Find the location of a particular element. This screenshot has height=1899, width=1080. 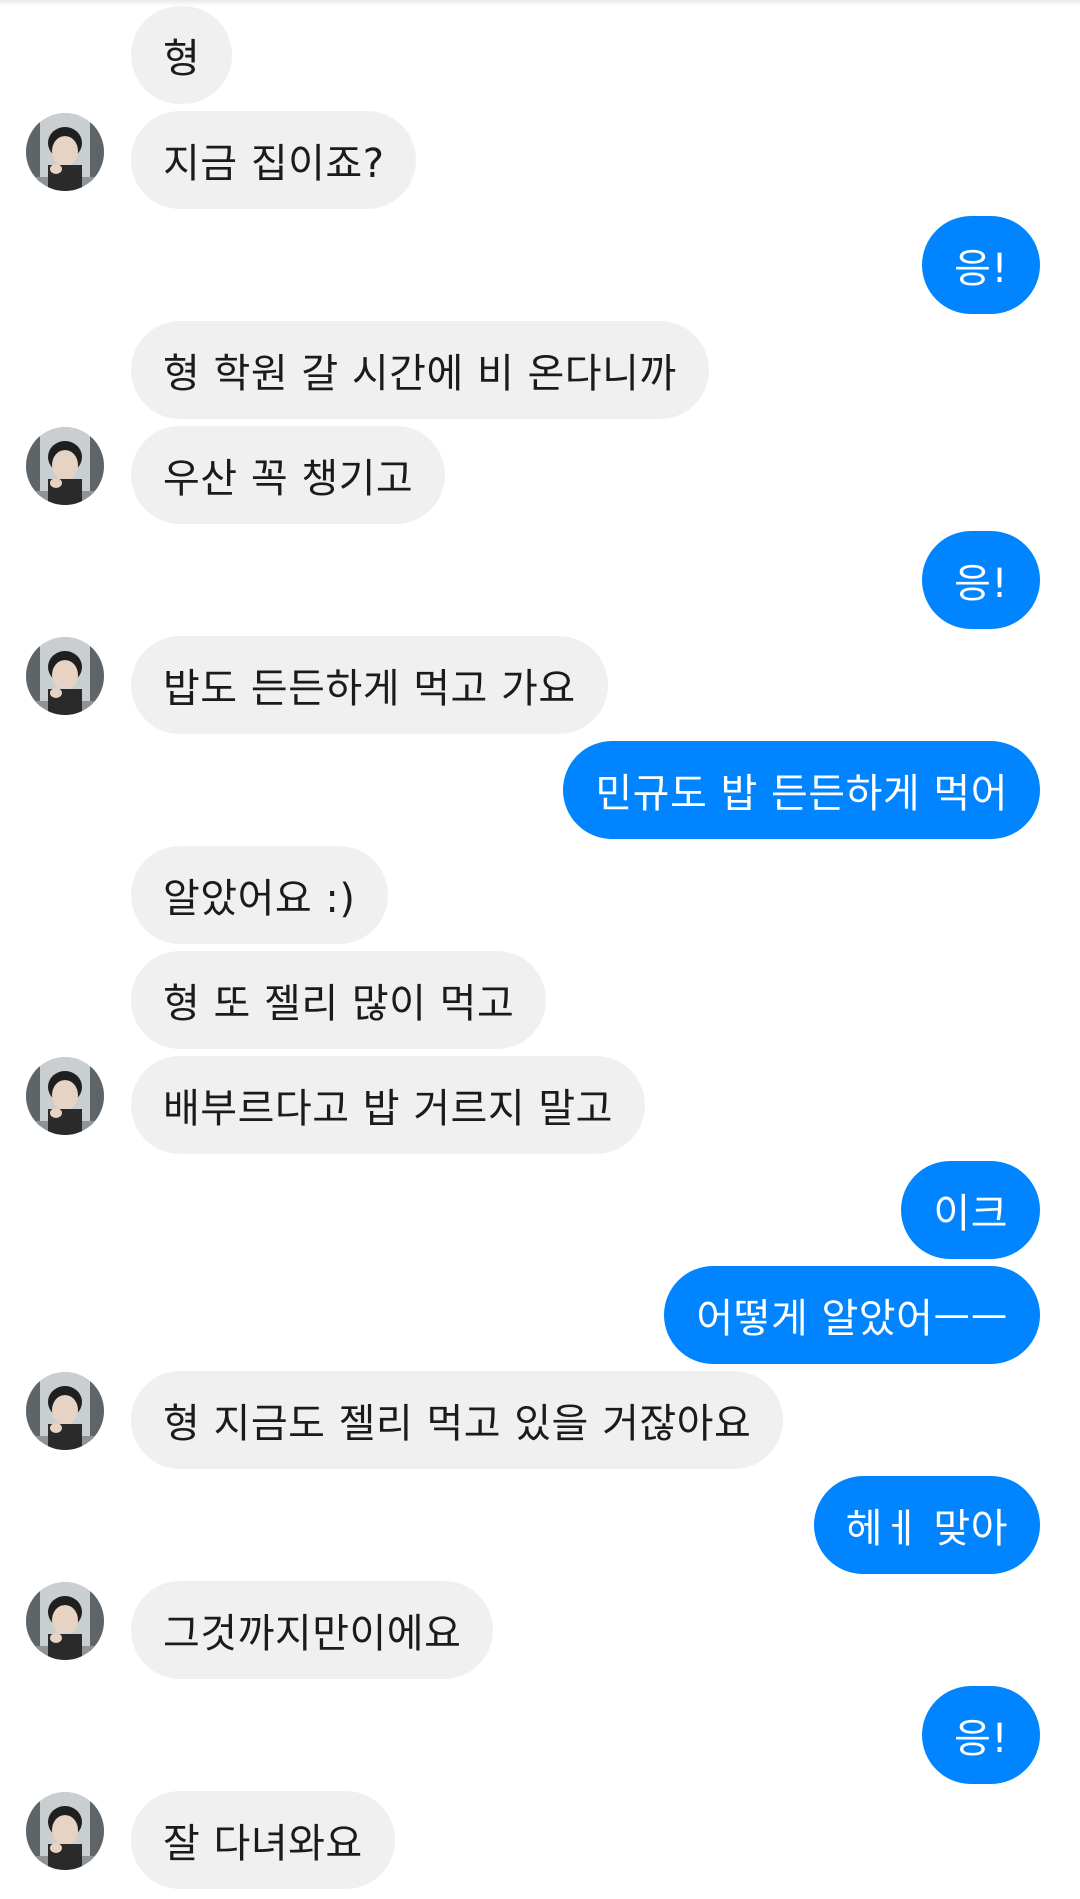

message-text: 배부르다고 밥 거르지 말고 is located at coordinates (388, 1109).